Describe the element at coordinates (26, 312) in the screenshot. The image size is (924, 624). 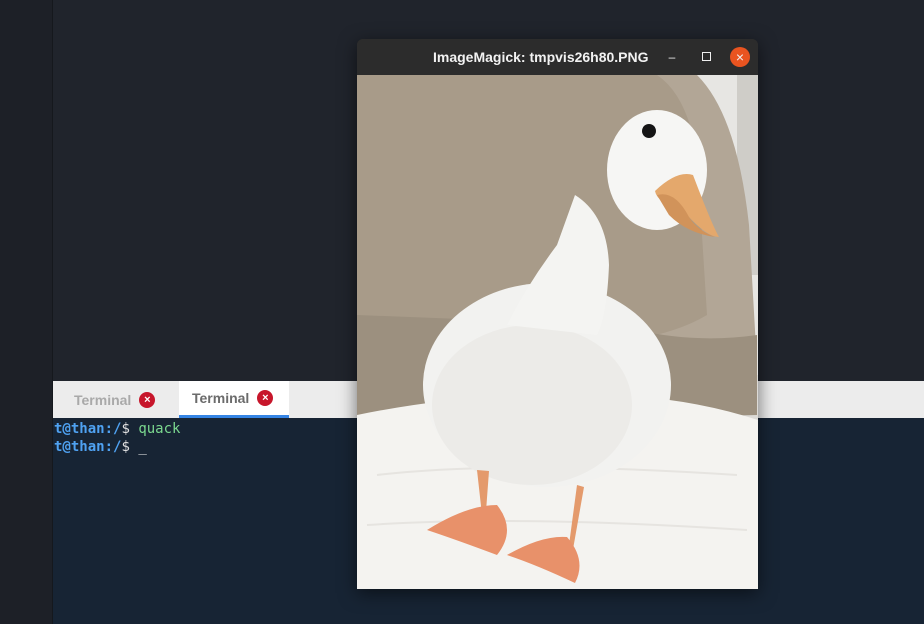
I see `side-panel` at that location.